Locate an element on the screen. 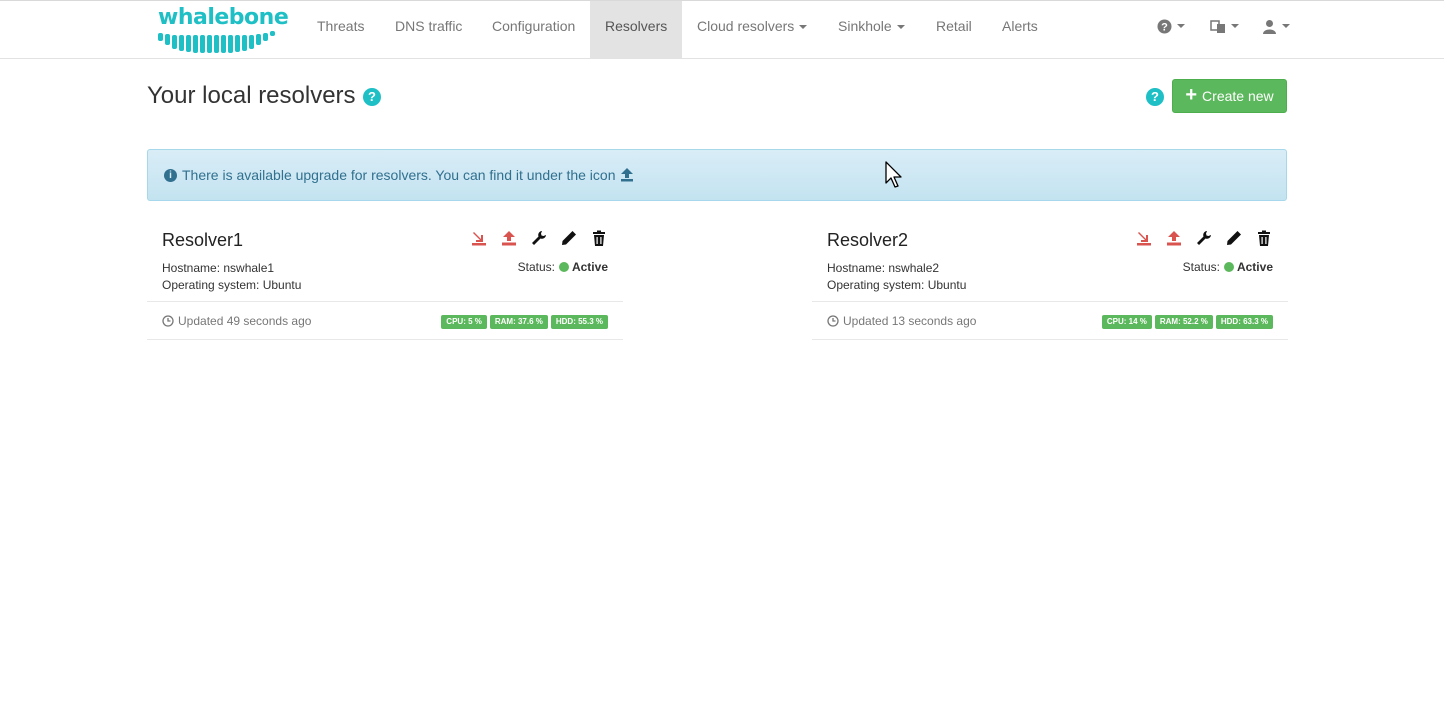 The image size is (1444, 726). title-help-icon: ? is located at coordinates (372, 97).